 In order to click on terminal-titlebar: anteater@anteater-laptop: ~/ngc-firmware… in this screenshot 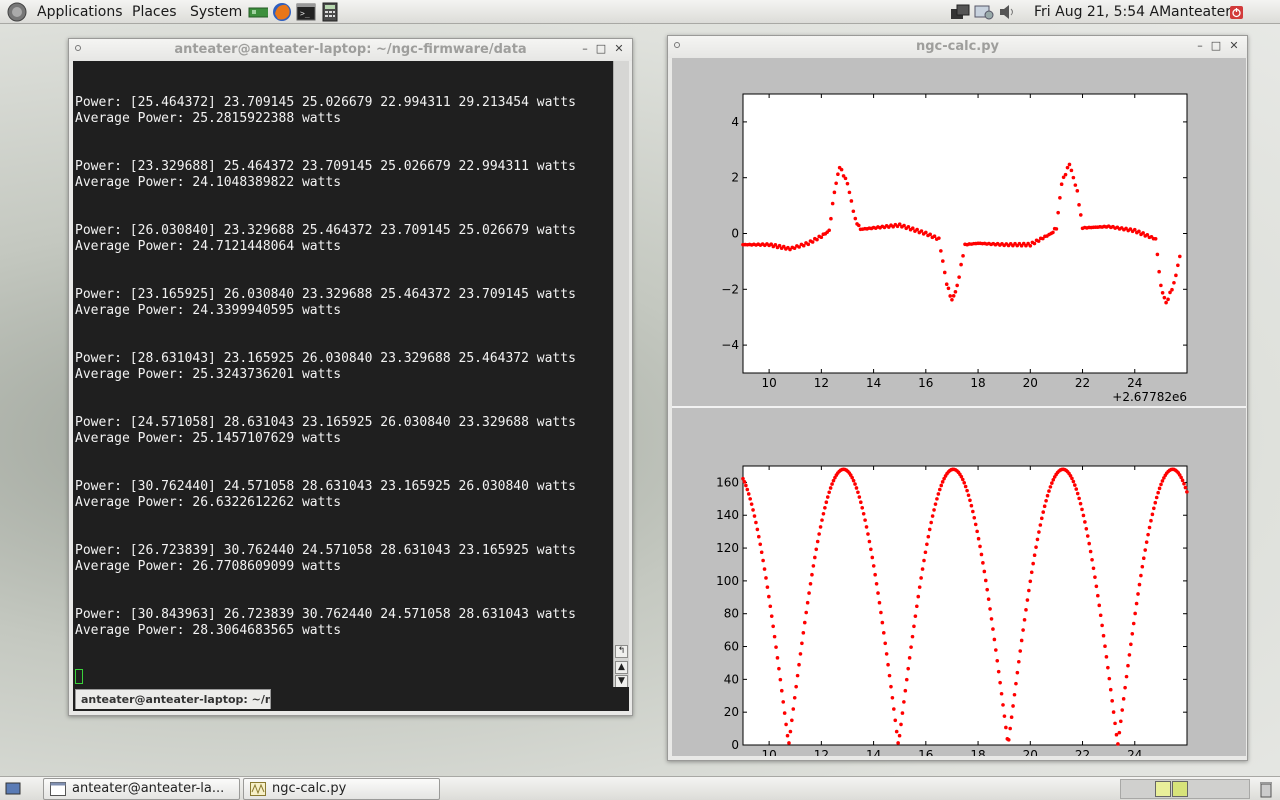, I will do `click(350, 50)`.